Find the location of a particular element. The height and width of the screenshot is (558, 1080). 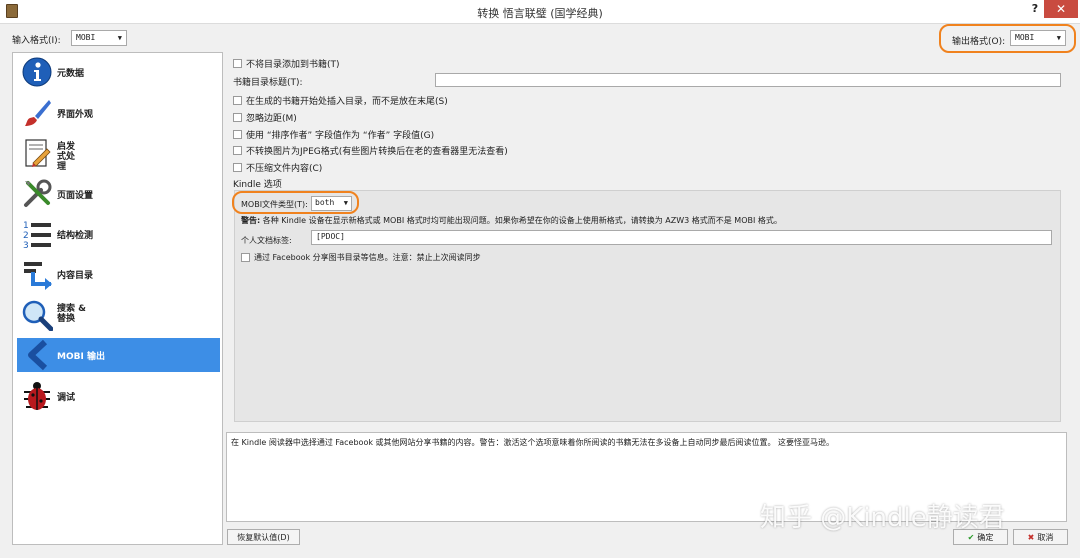

sidebar-item-page-setup: 页面设置 is located at coordinates (118, 194).